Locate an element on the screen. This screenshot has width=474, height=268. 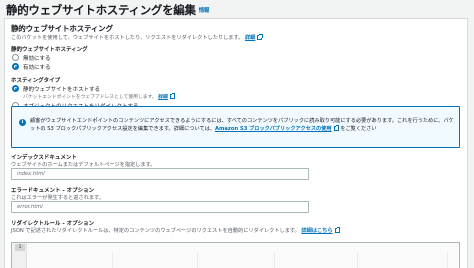
index-document-description: ウェブサイトのホームまたはデフォルトページを指定します。 is located at coordinates (83, 165).